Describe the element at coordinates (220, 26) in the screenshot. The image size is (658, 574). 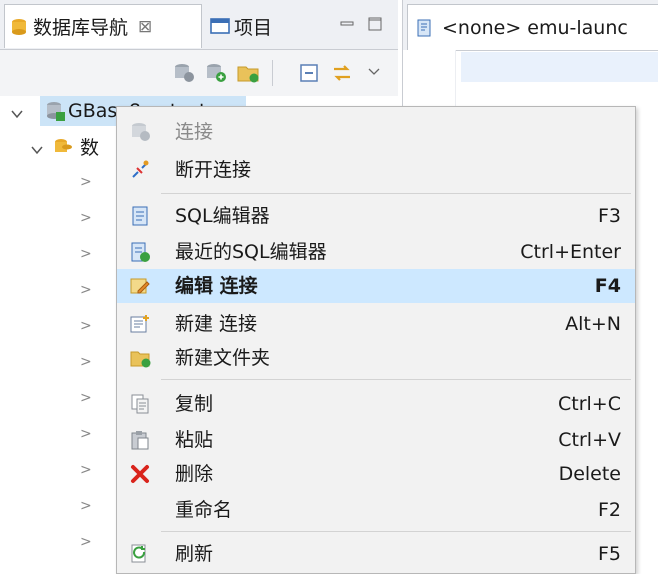
I see `project-icon` at that location.